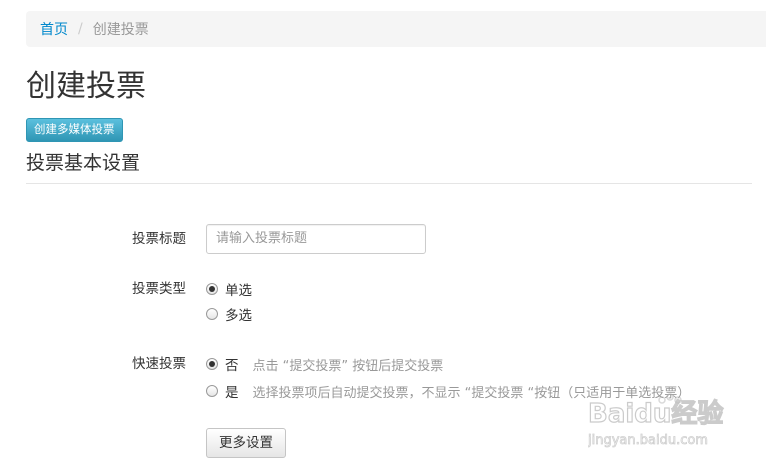 The image size is (766, 466). I want to click on section-divider, so click(389, 183).